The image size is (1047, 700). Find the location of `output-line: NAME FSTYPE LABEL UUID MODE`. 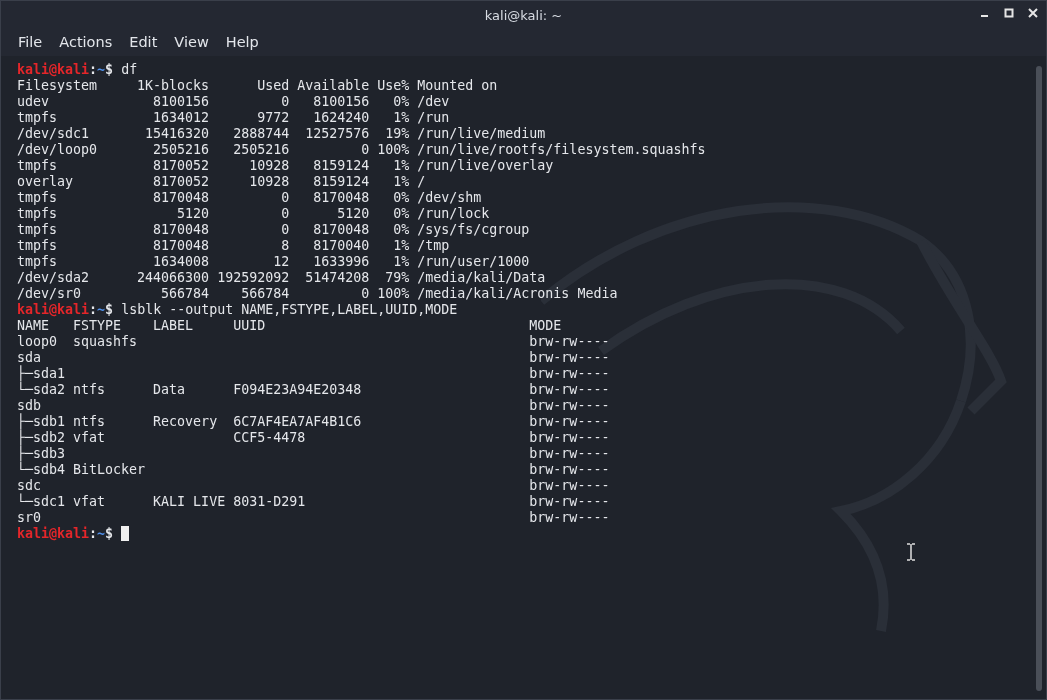

output-line: NAME FSTYPE LABEL UUID MODE is located at coordinates (289, 326).